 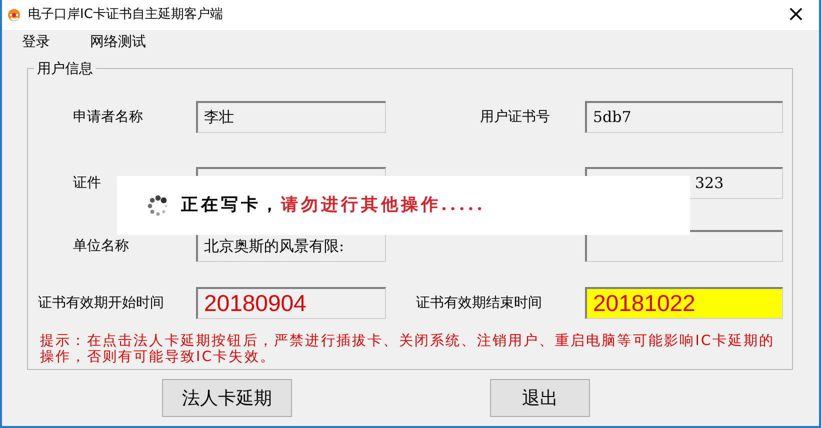 I want to click on field-label: 单位名称, so click(x=101, y=246).